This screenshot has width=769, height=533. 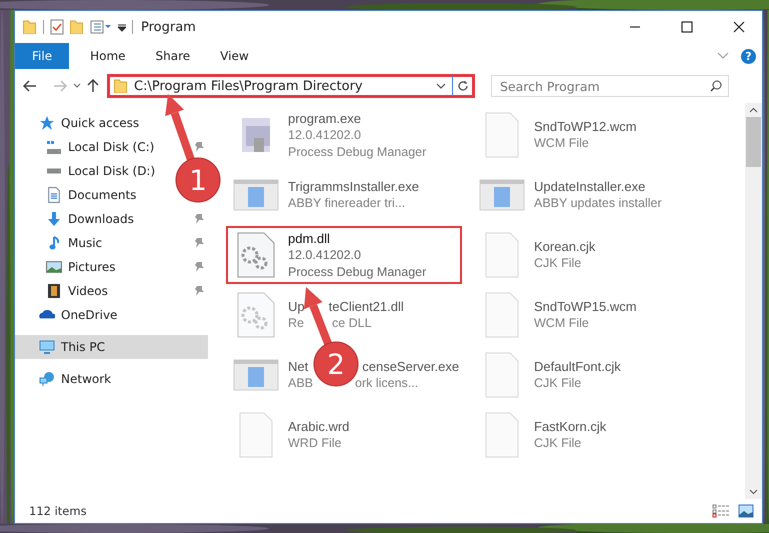 I want to click on thumbnails-view-icon, so click(x=746, y=511).